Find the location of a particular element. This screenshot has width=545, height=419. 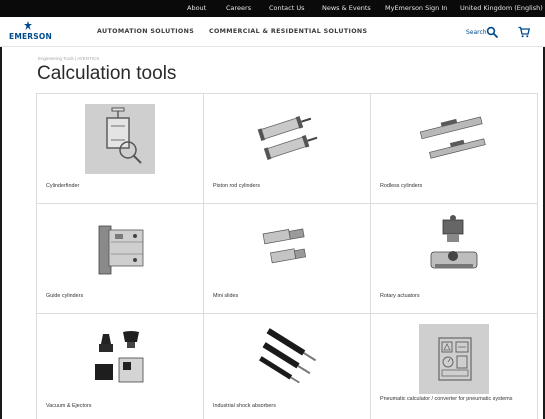

tool-tile-rodless-cylinders: Rodless cylinders is located at coordinates (454, 149).